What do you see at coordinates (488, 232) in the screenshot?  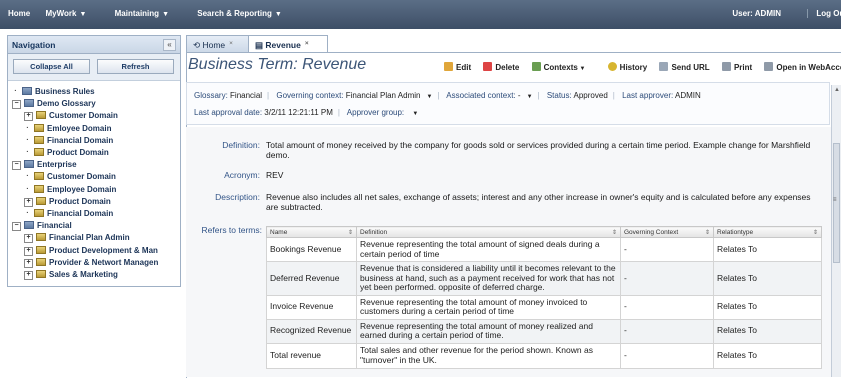 I see `column-header-definition: Definition ⇕` at bounding box center [488, 232].